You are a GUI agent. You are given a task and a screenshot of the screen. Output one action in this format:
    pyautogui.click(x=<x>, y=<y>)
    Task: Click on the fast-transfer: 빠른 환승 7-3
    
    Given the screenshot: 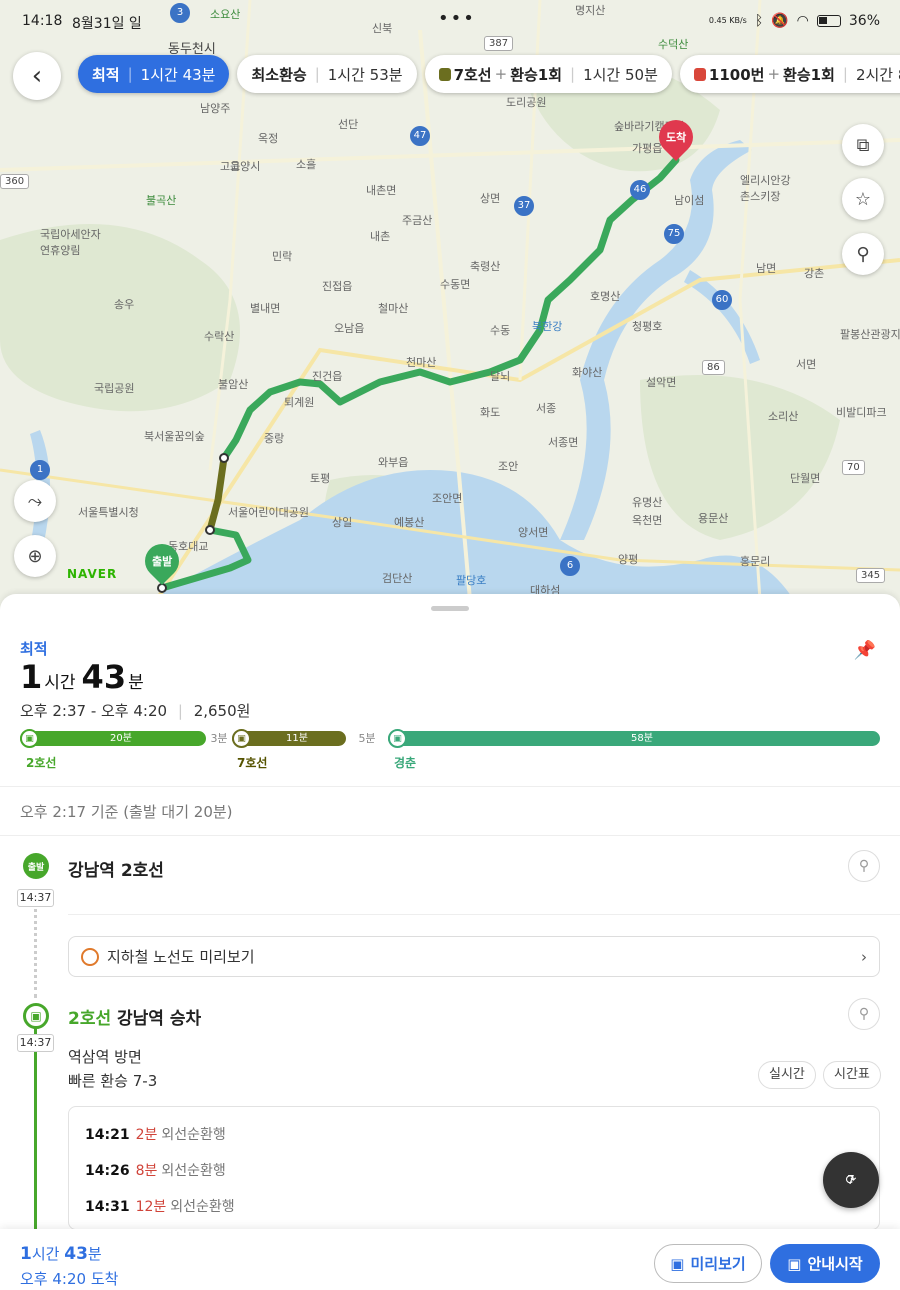 What is the action you would take?
    pyautogui.click(x=113, y=1081)
    